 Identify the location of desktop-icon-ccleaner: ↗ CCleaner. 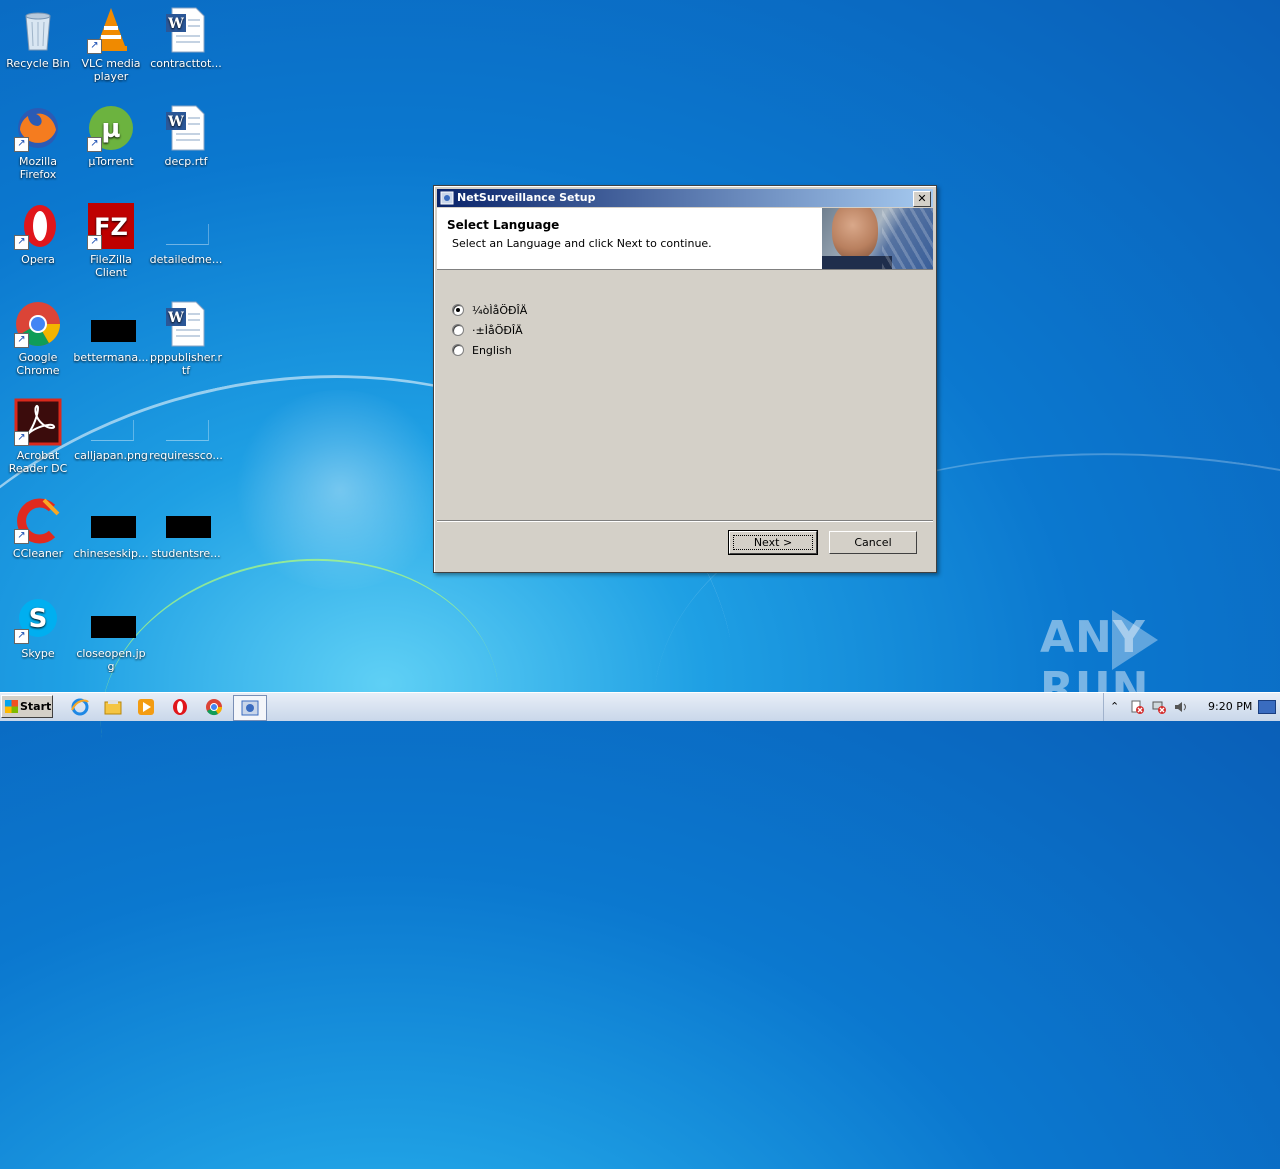
(38, 528).